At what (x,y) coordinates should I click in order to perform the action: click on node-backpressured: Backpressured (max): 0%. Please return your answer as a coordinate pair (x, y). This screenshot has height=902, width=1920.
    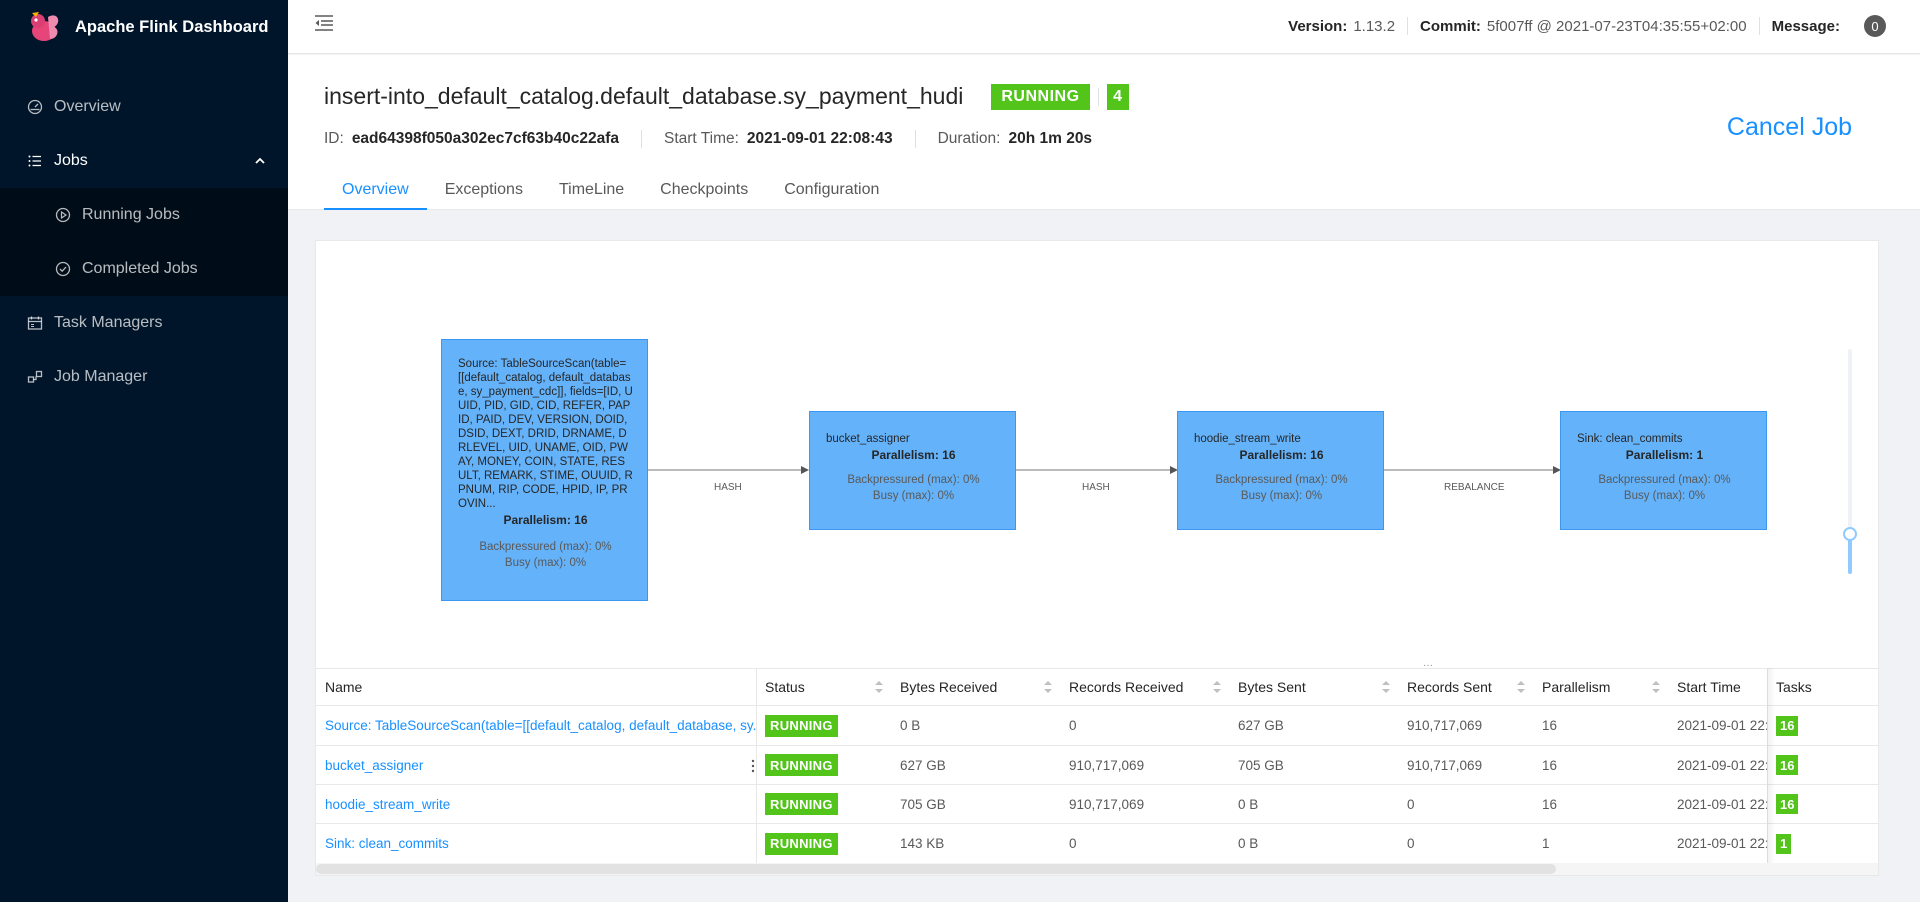
    Looking at the image, I should click on (913, 480).